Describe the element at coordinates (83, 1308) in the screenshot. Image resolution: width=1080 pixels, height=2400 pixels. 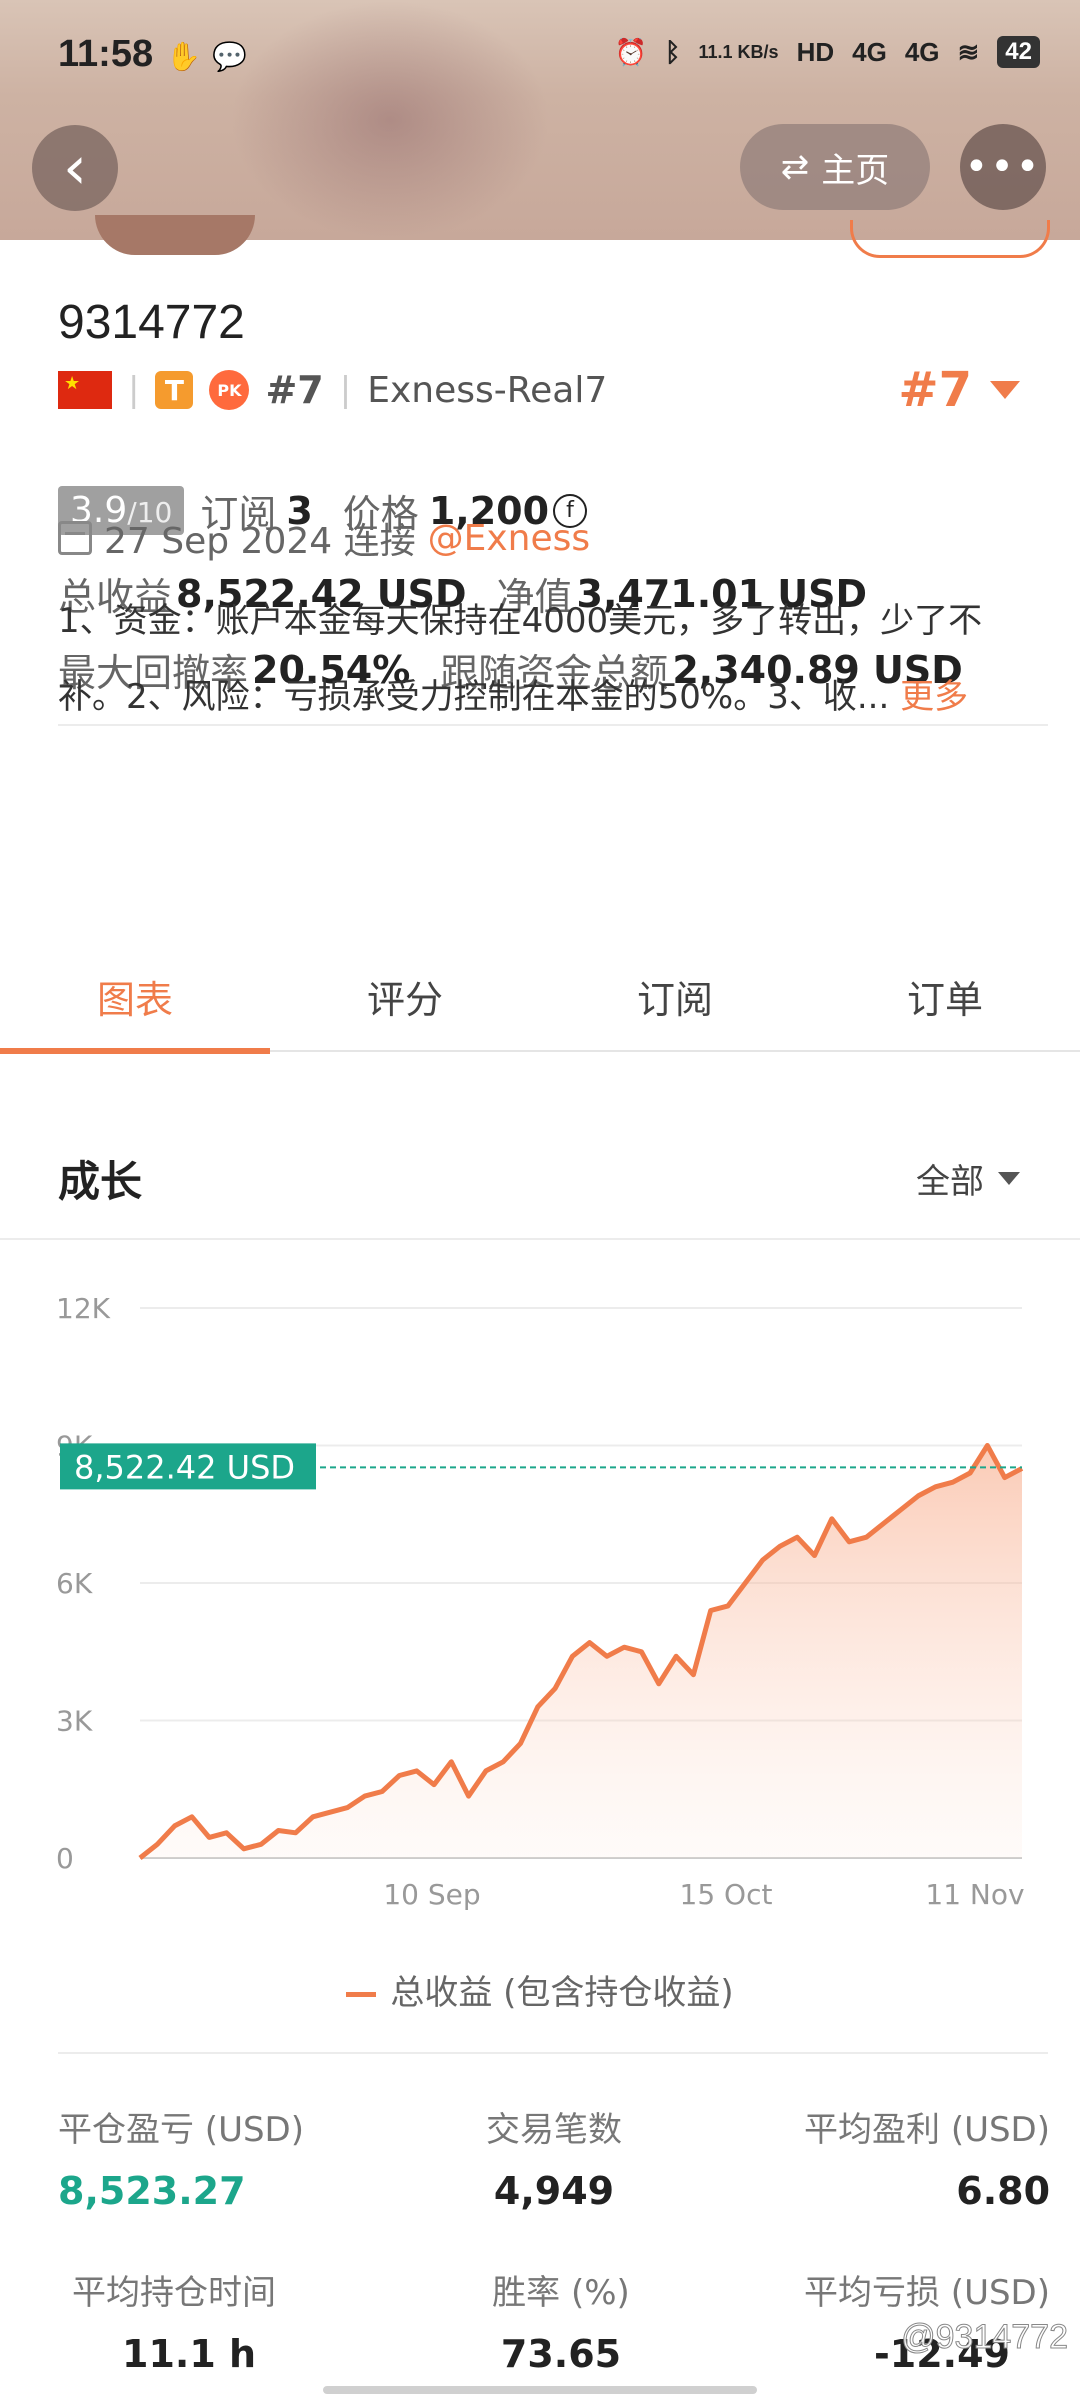
I see `y-tick-label: 12K` at that location.